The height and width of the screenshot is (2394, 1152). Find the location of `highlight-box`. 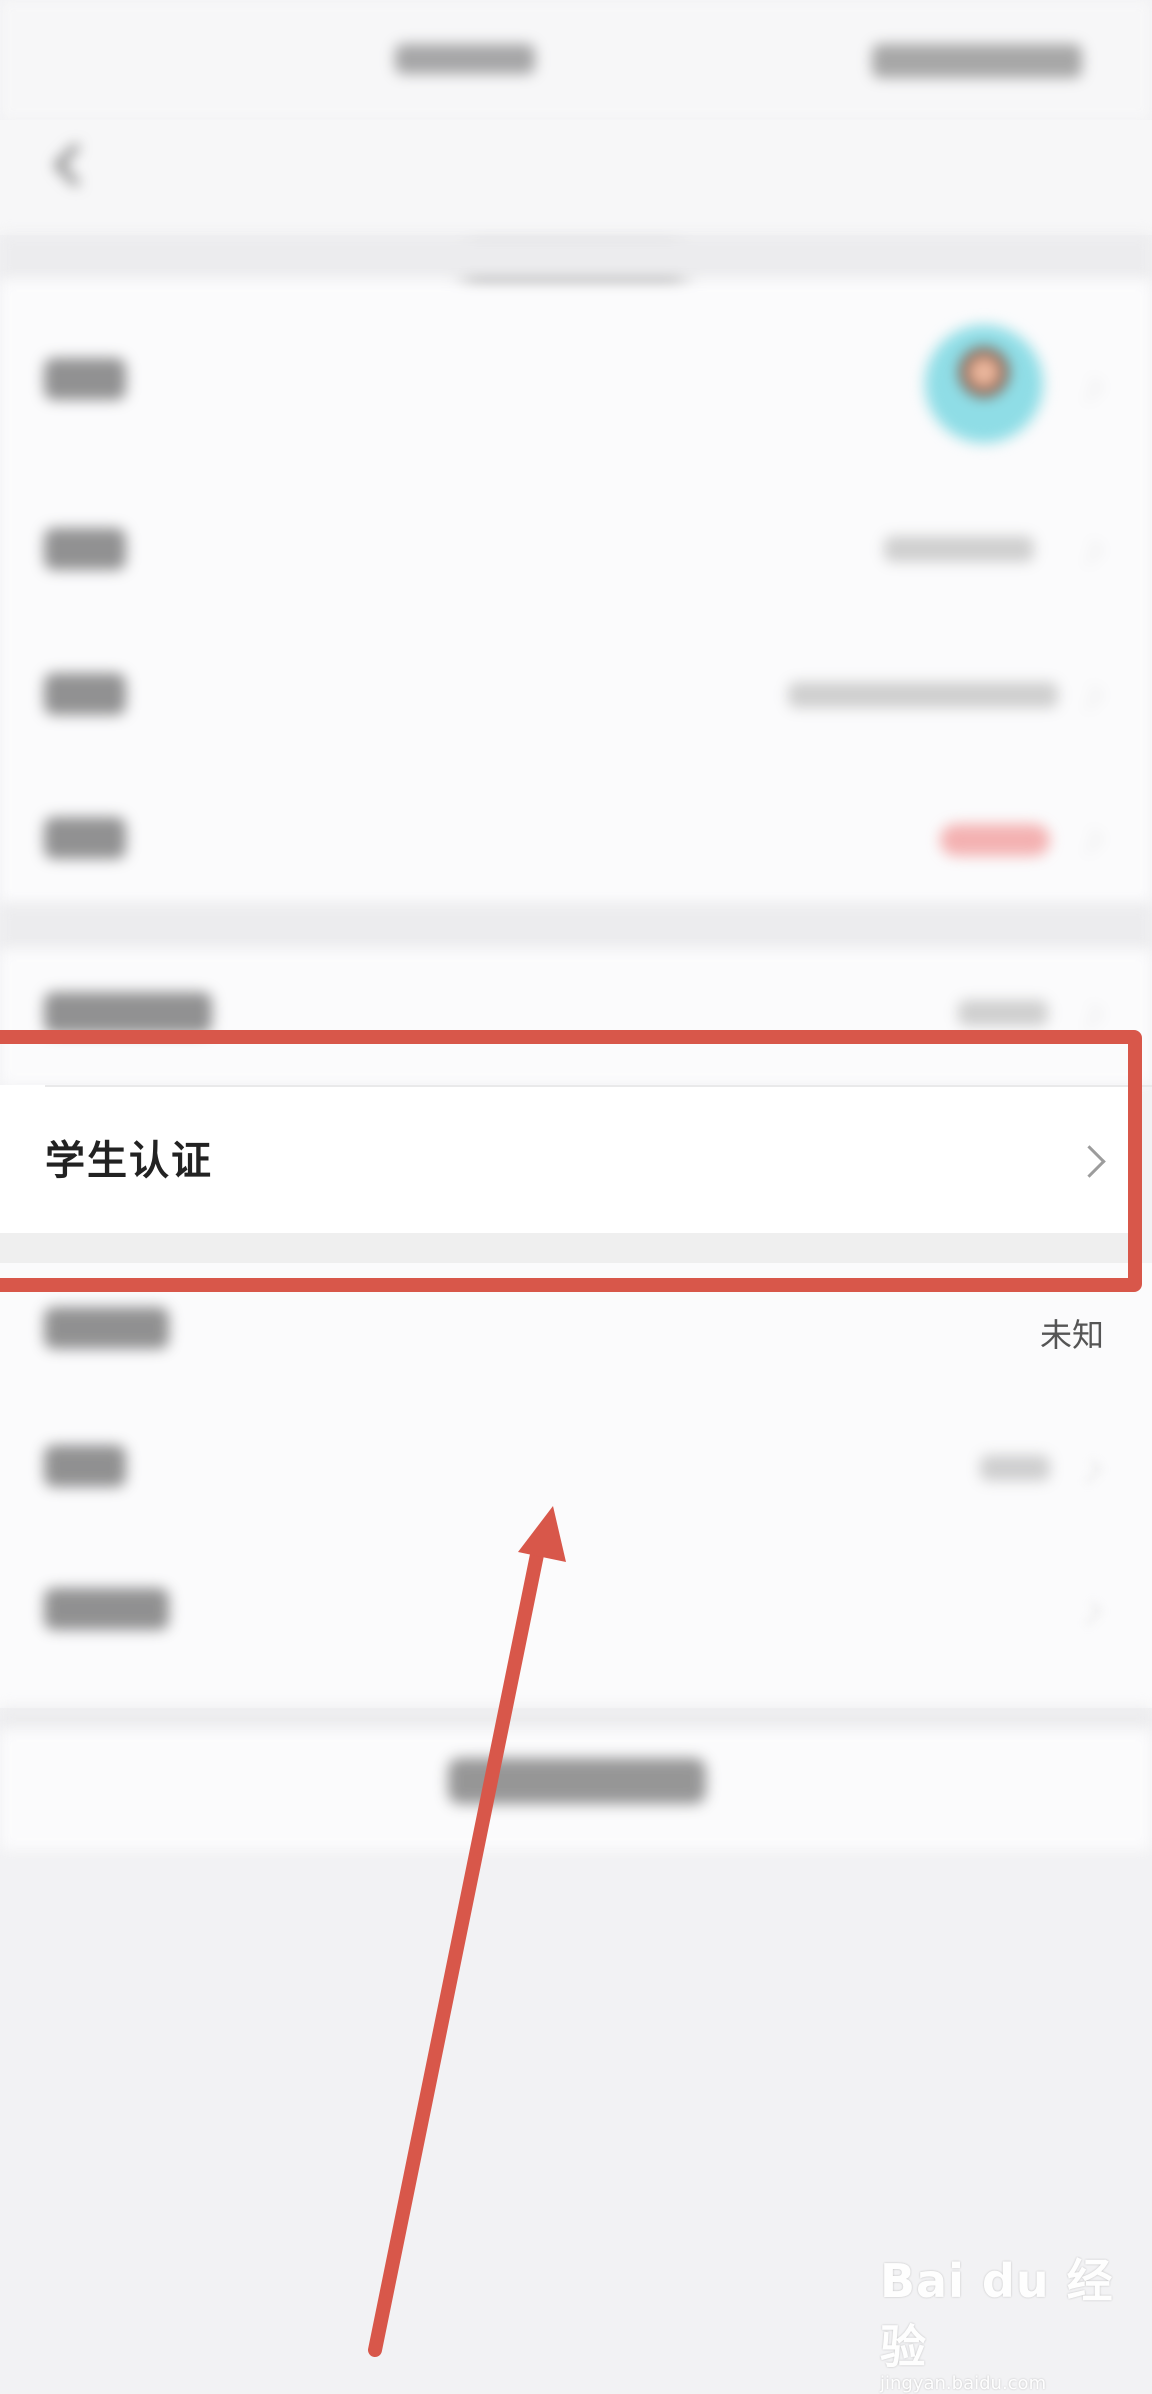

highlight-box is located at coordinates (571, 1161).